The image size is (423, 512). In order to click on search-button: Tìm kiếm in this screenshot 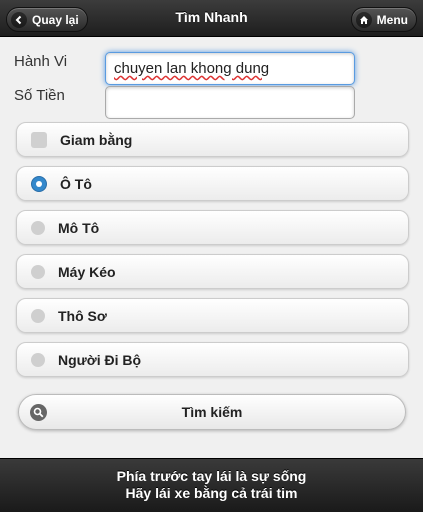, I will do `click(212, 412)`.